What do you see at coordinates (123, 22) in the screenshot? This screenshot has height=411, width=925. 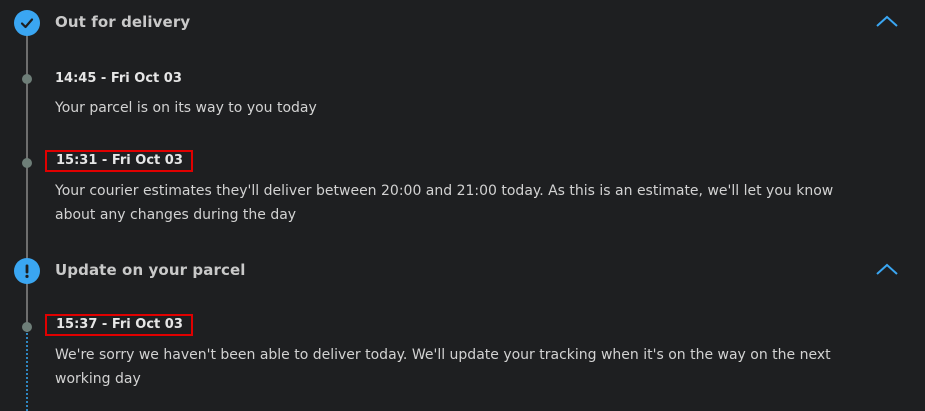 I see `section-title-out-for-delivery: Out for delivery` at bounding box center [123, 22].